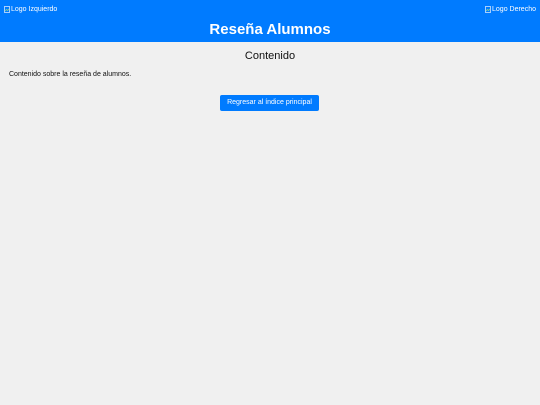 Image resolution: width=540 pixels, height=405 pixels. I want to click on section-heading: Contenido, so click(270, 56).